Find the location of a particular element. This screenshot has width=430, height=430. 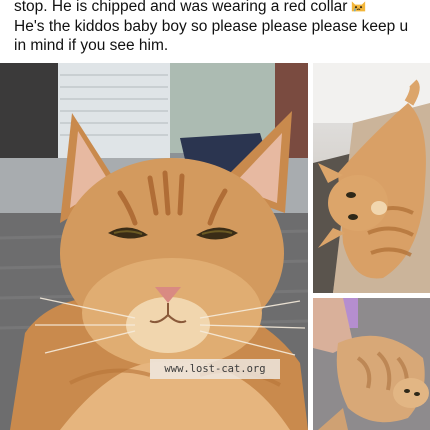

crying-cat-emoji-icon is located at coordinates (359, 6).